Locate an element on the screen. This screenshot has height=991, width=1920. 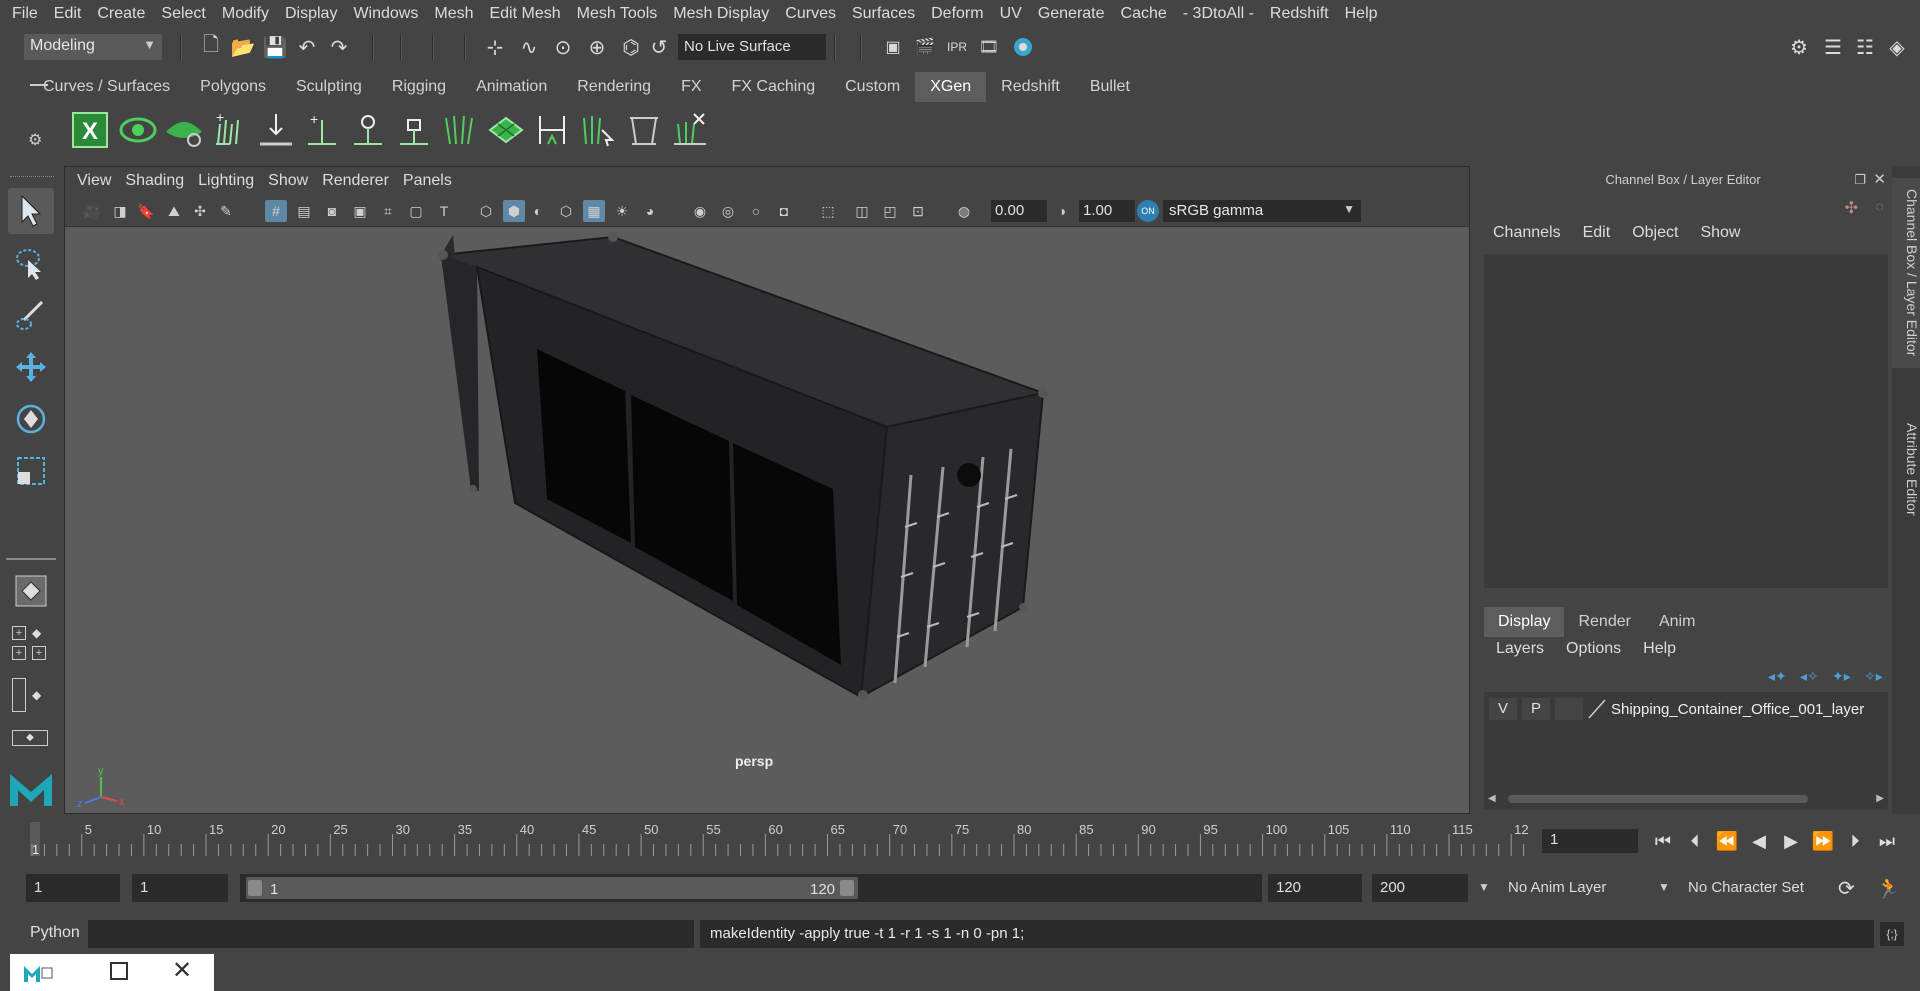
step-forward-frame-icon: ⏵ is located at coordinates (1855, 841).